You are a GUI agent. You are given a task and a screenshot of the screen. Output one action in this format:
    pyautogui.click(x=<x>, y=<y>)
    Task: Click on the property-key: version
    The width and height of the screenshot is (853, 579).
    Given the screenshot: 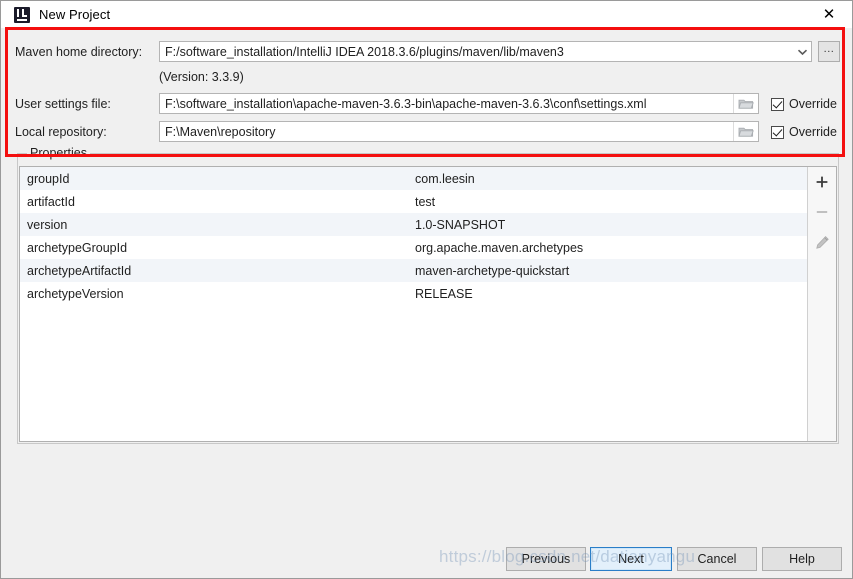 What is the action you would take?
    pyautogui.click(x=47, y=224)
    